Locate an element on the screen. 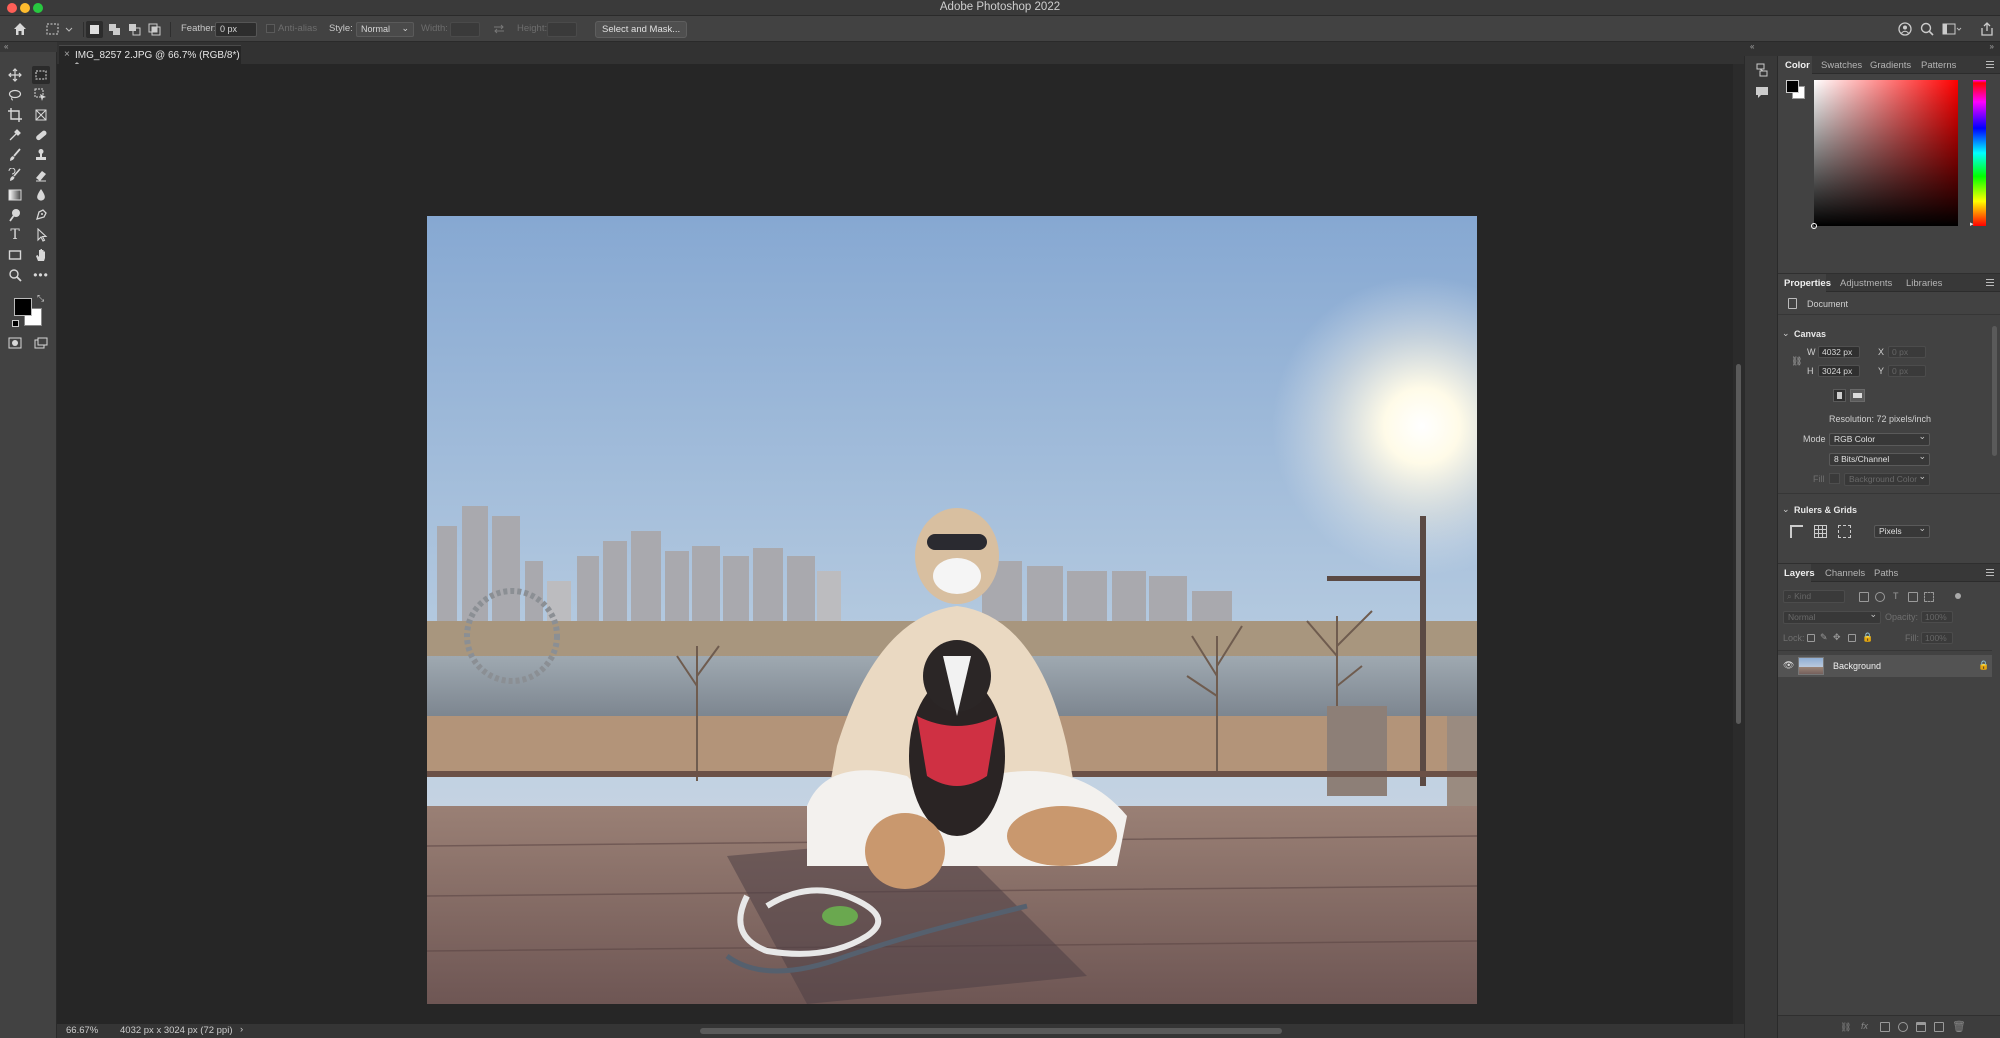 The height and width of the screenshot is (1038, 2000). smart-object-filter-icon is located at coordinates (1929, 597).